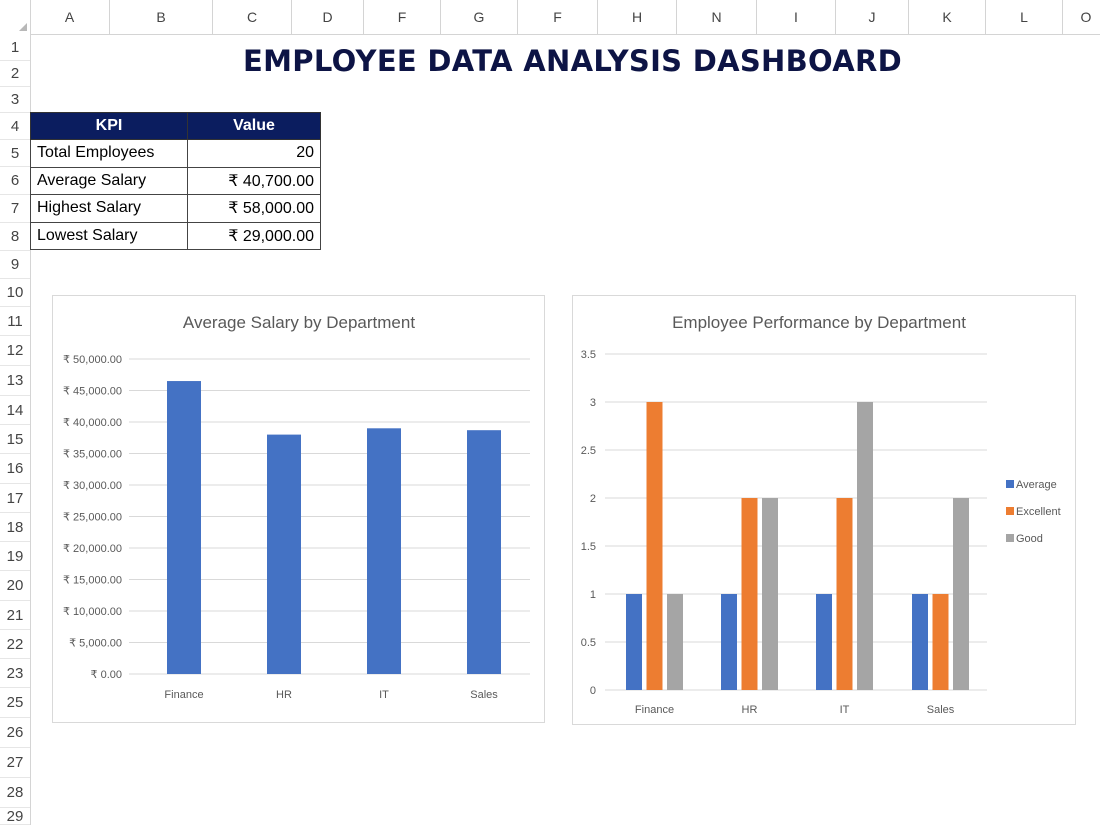 The width and height of the screenshot is (1100, 825). What do you see at coordinates (588, 355) in the screenshot?
I see `y-tick-label: 3.5` at bounding box center [588, 355].